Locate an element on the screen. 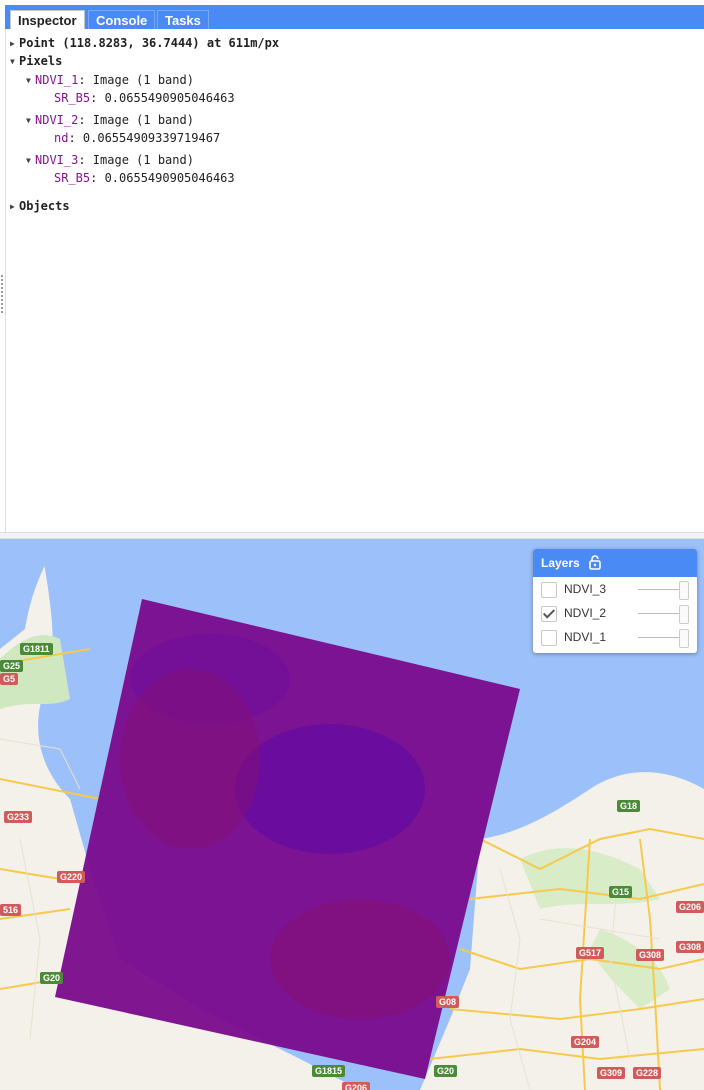 This screenshot has height=1090, width=704. layers-panel: Layers NDVI_3 NDVI_2 NDVI_1 is located at coordinates (615, 601).